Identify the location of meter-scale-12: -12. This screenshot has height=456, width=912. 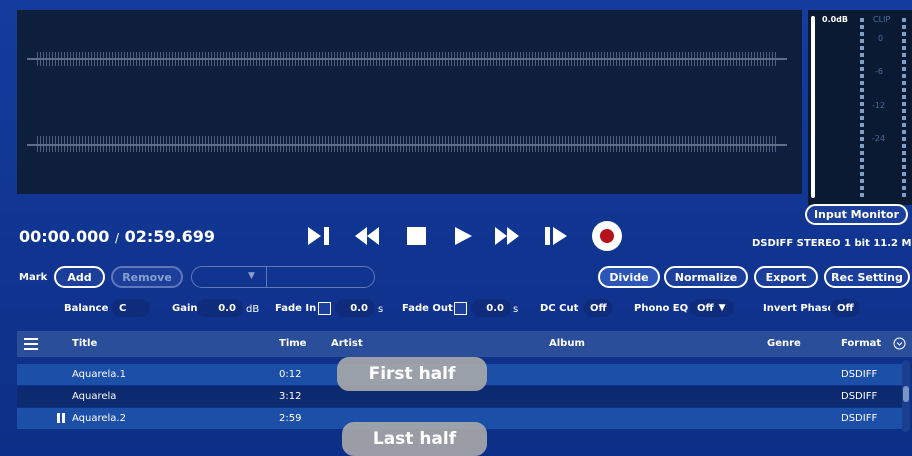
(879, 105).